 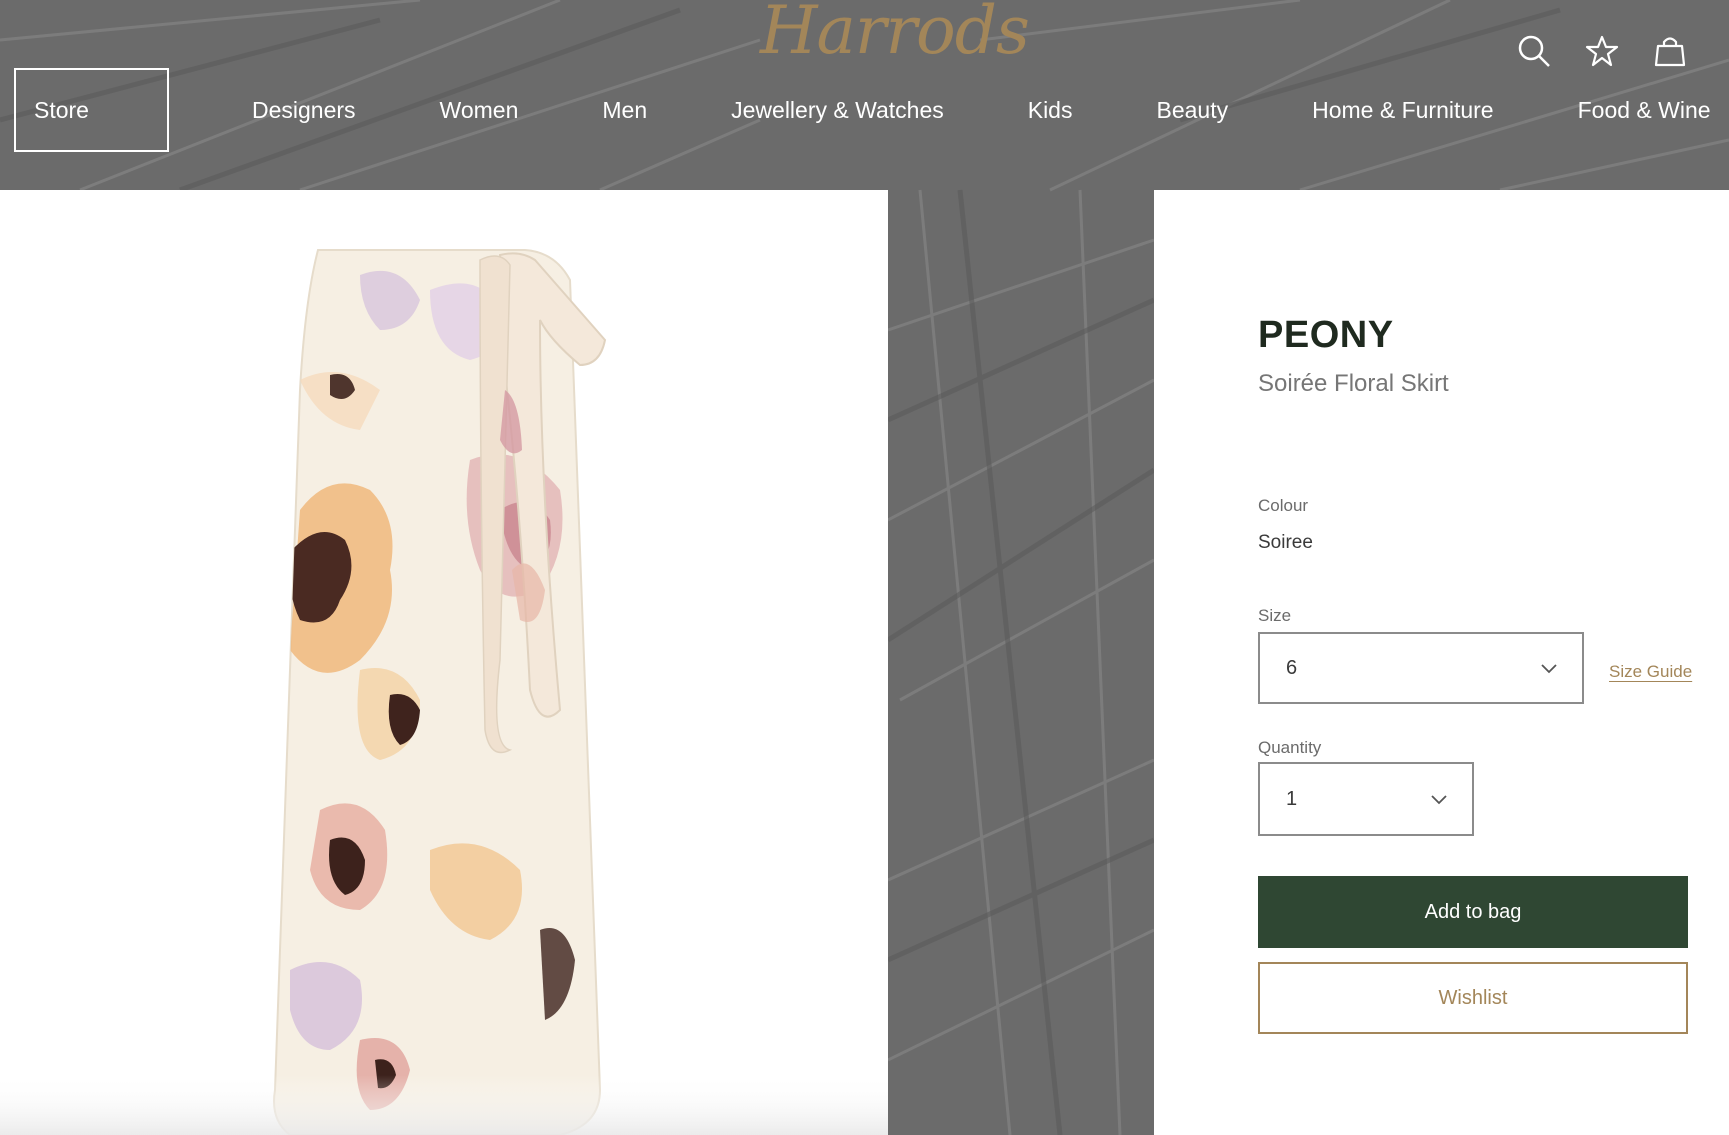 I want to click on nav-item-kids: Kids, so click(x=1050, y=110).